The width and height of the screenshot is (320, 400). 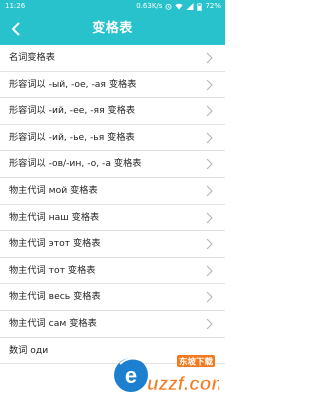 What do you see at coordinates (168, 6) in the screenshot?
I see `alarm-icon` at bounding box center [168, 6].